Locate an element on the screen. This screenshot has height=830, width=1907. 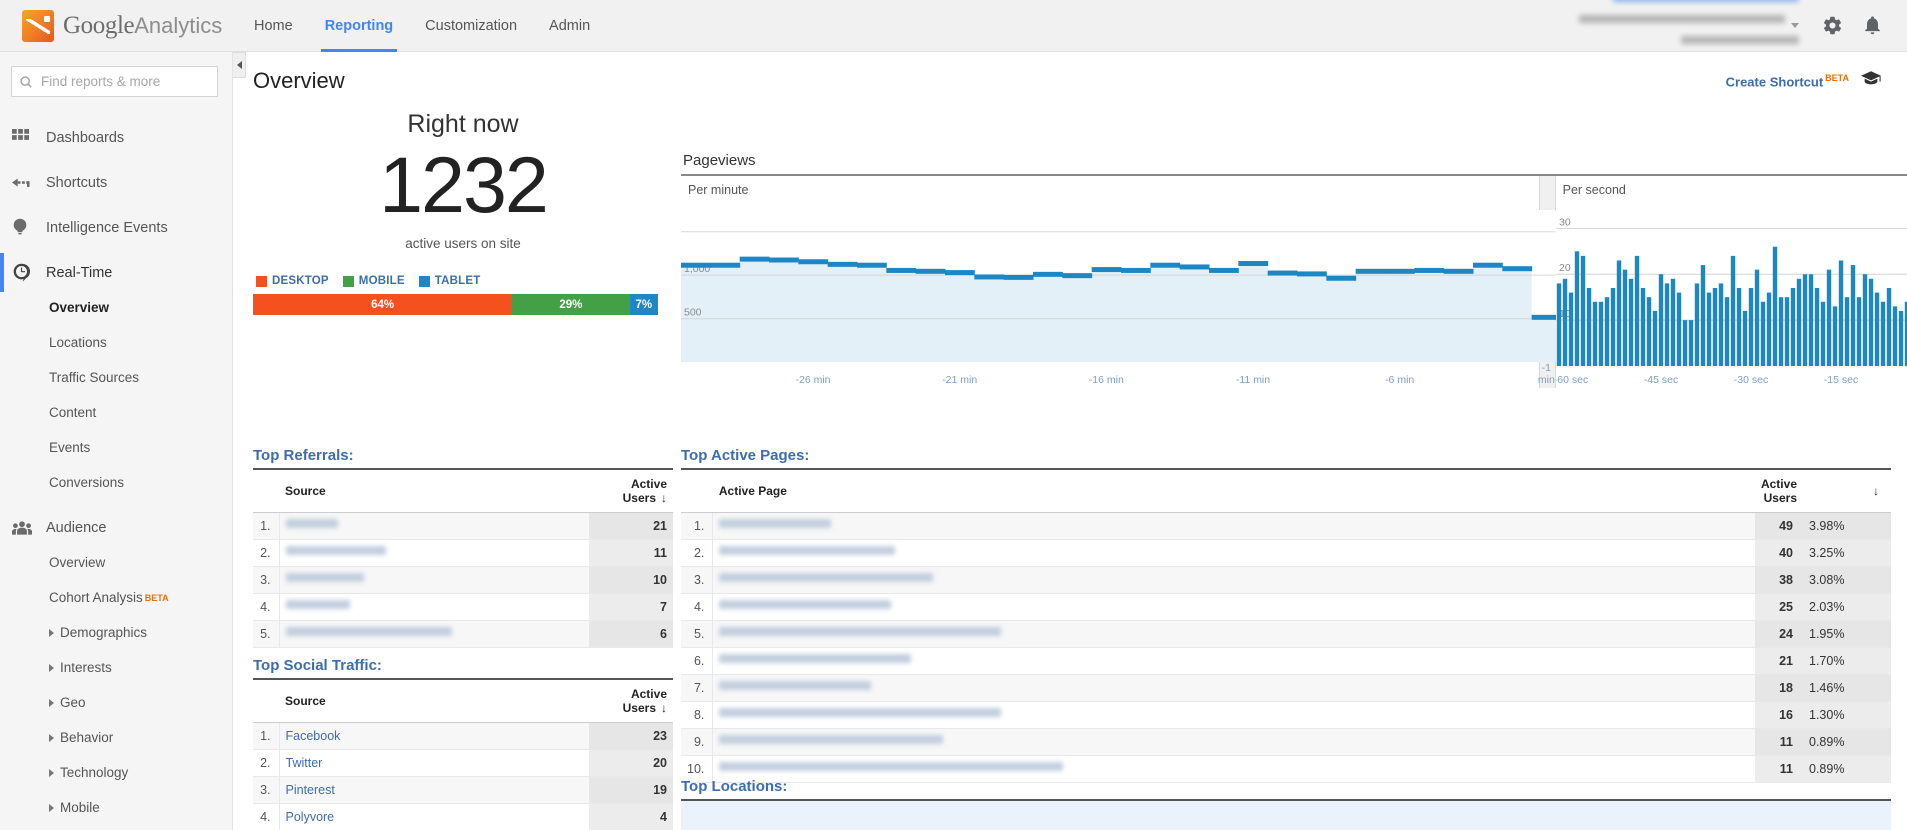
table-row: 6. 21 1.70% is located at coordinates (1286, 661).